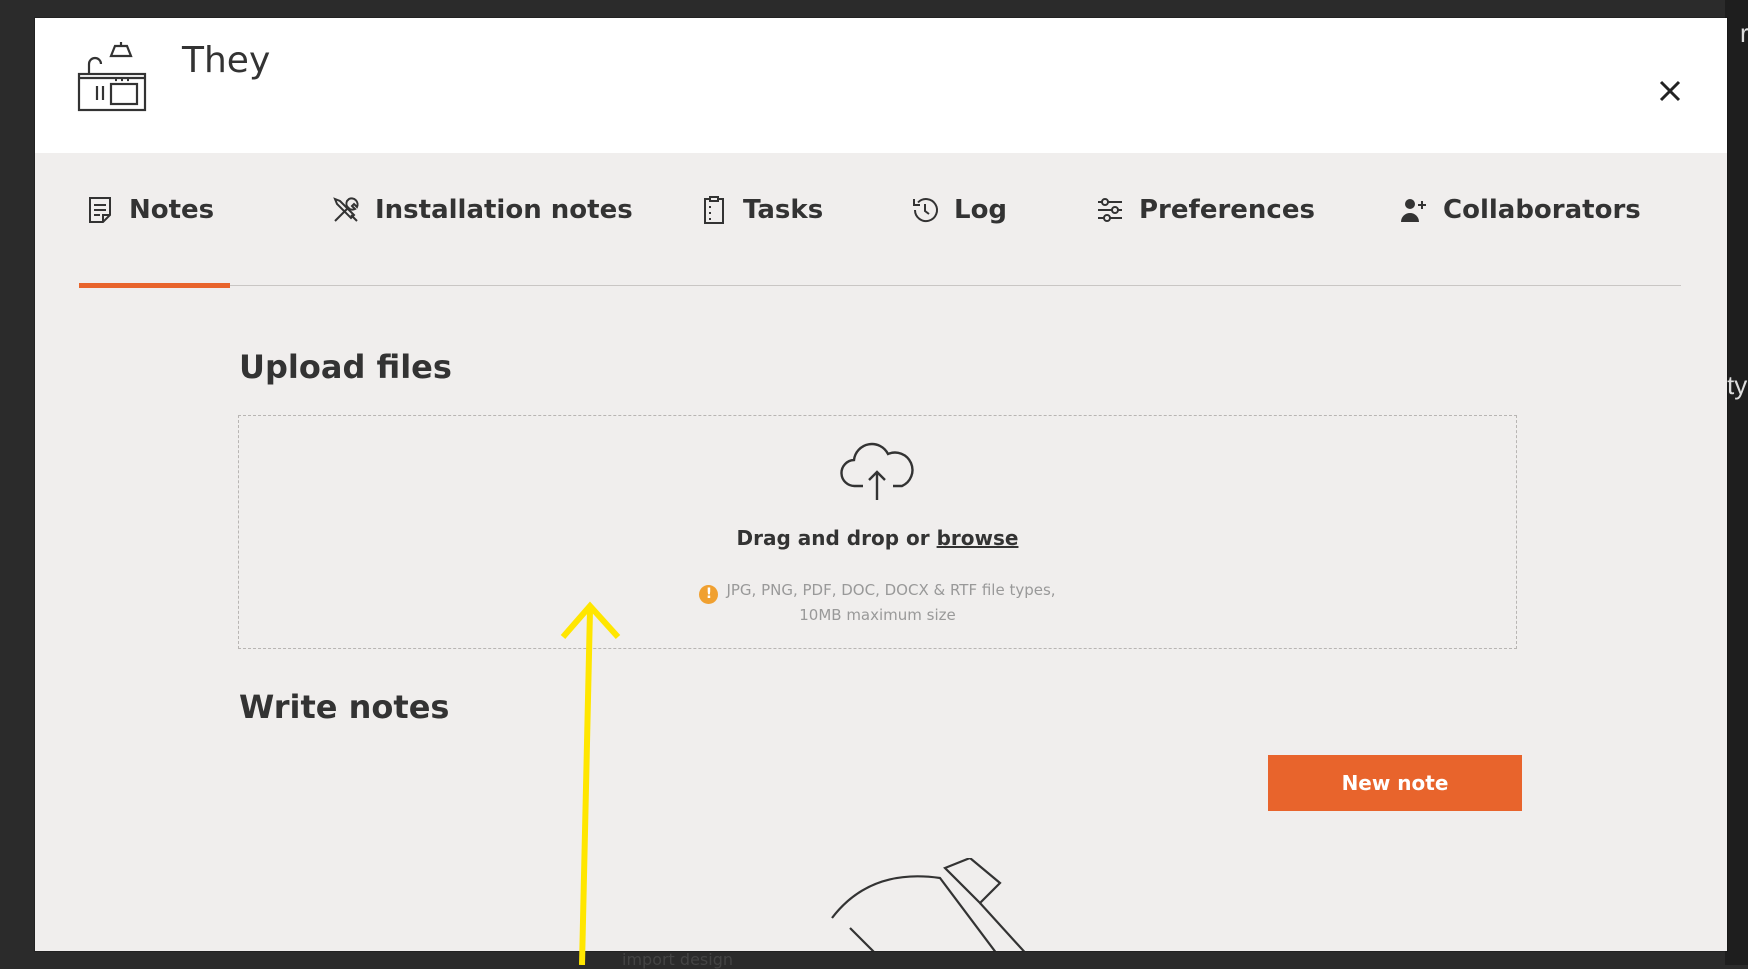  I want to click on kitchen-icon, so click(112, 77).